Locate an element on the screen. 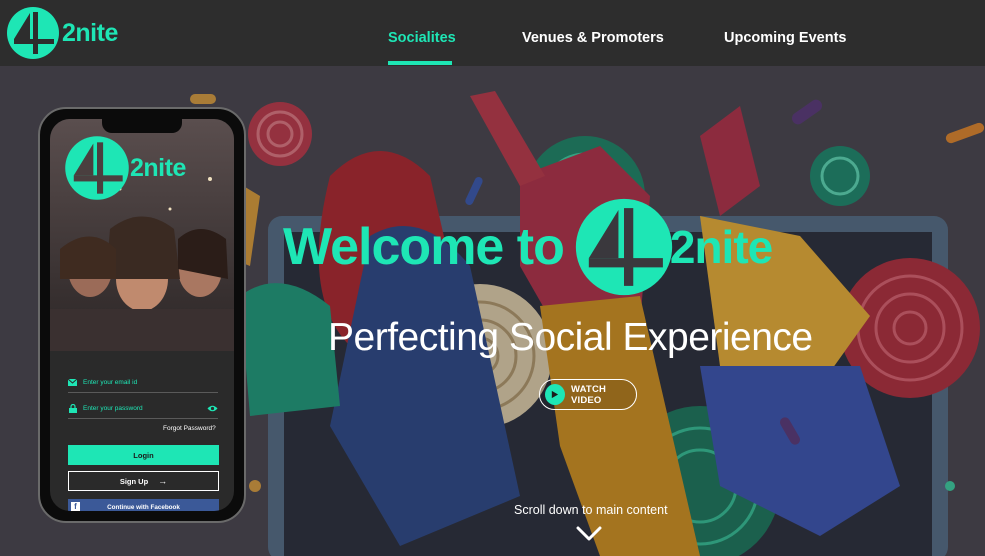 The image size is (985, 556). logo-four-mark-icon is located at coordinates (33, 33).